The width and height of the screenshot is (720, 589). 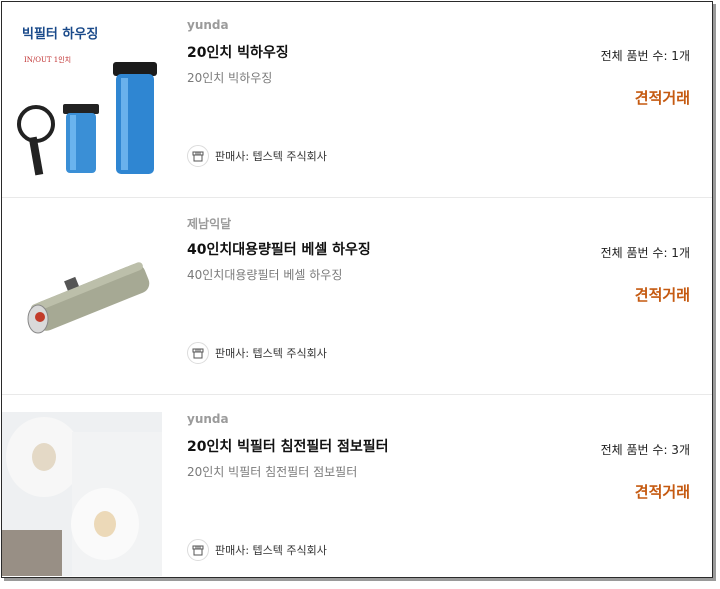 I want to click on product-title: 20인치 빅하우징, so click(x=238, y=52).